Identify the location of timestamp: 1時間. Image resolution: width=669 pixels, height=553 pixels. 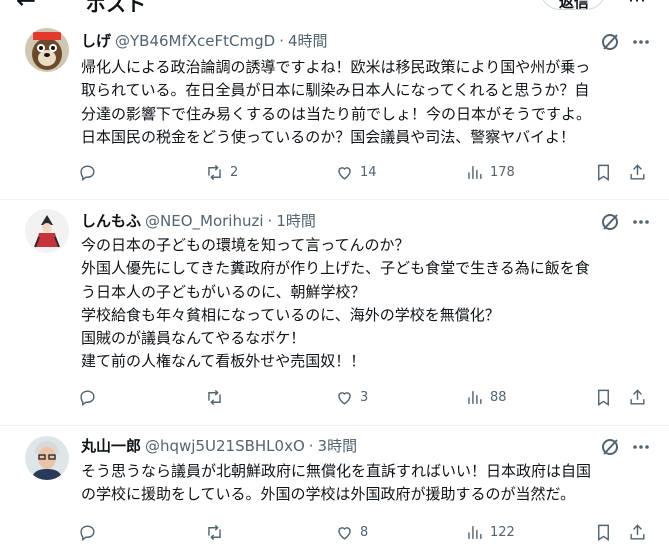
(296, 221).